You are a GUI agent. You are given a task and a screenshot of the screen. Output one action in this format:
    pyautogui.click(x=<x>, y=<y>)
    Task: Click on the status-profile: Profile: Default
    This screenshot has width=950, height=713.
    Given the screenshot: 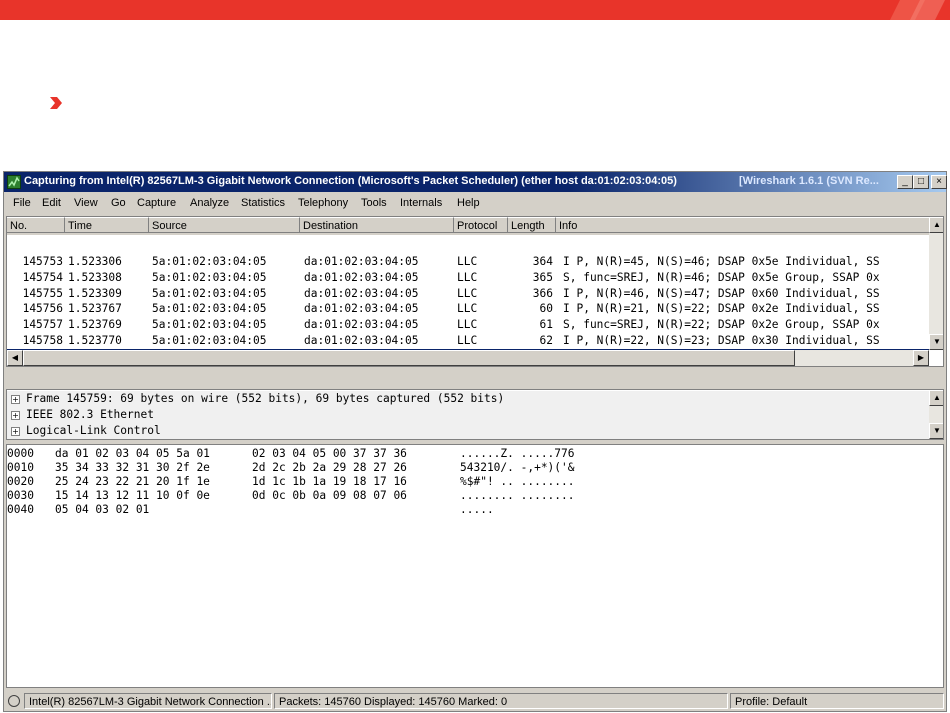 What is the action you would take?
    pyautogui.click(x=837, y=701)
    